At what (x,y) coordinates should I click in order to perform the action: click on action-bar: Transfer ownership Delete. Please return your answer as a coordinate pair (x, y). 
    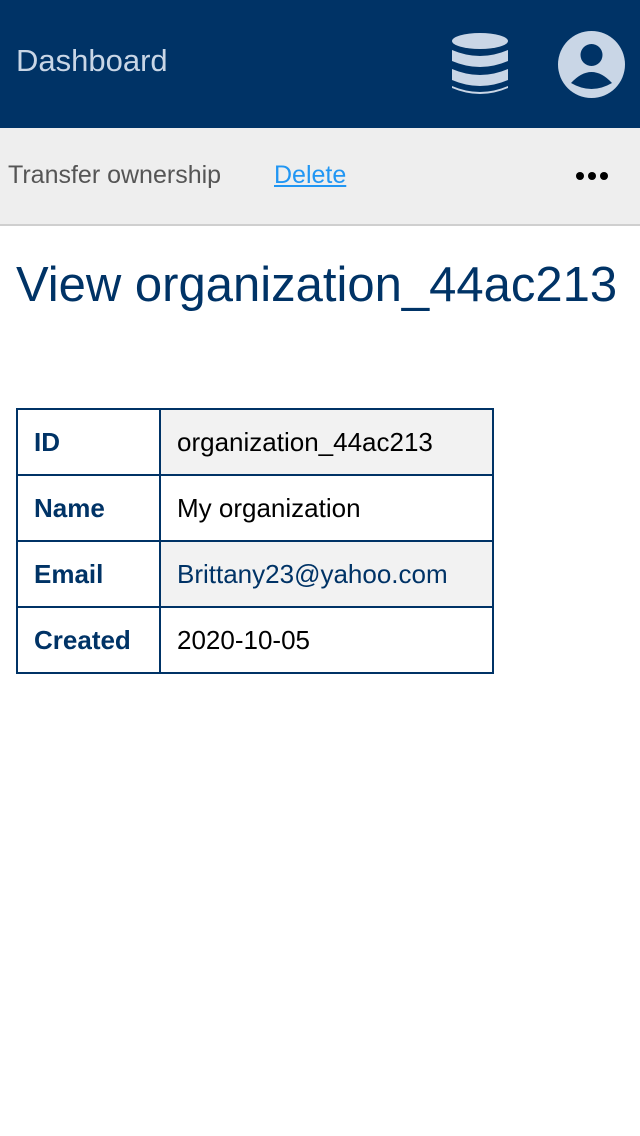
    Looking at the image, I should click on (320, 177).